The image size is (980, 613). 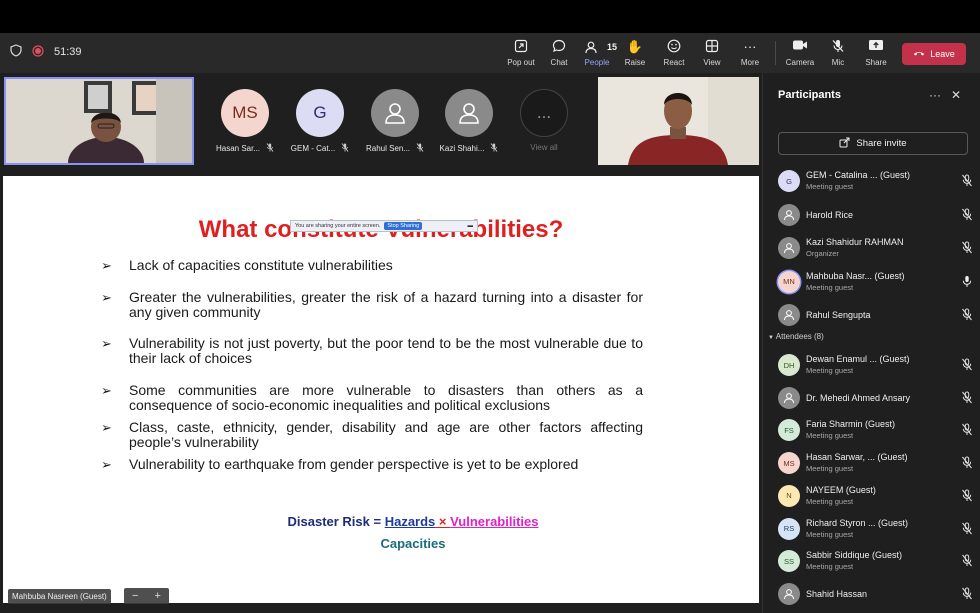 I want to click on view-button: View, so click(x=712, y=53).